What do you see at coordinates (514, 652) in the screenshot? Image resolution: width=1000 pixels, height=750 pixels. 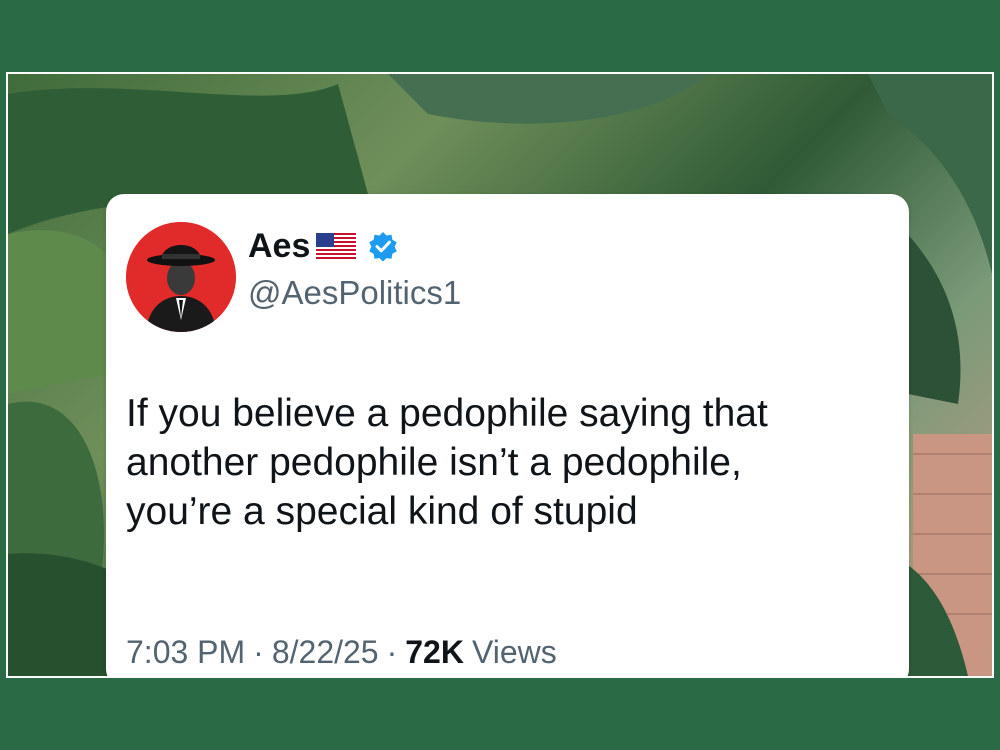 I see `views-label: Views` at bounding box center [514, 652].